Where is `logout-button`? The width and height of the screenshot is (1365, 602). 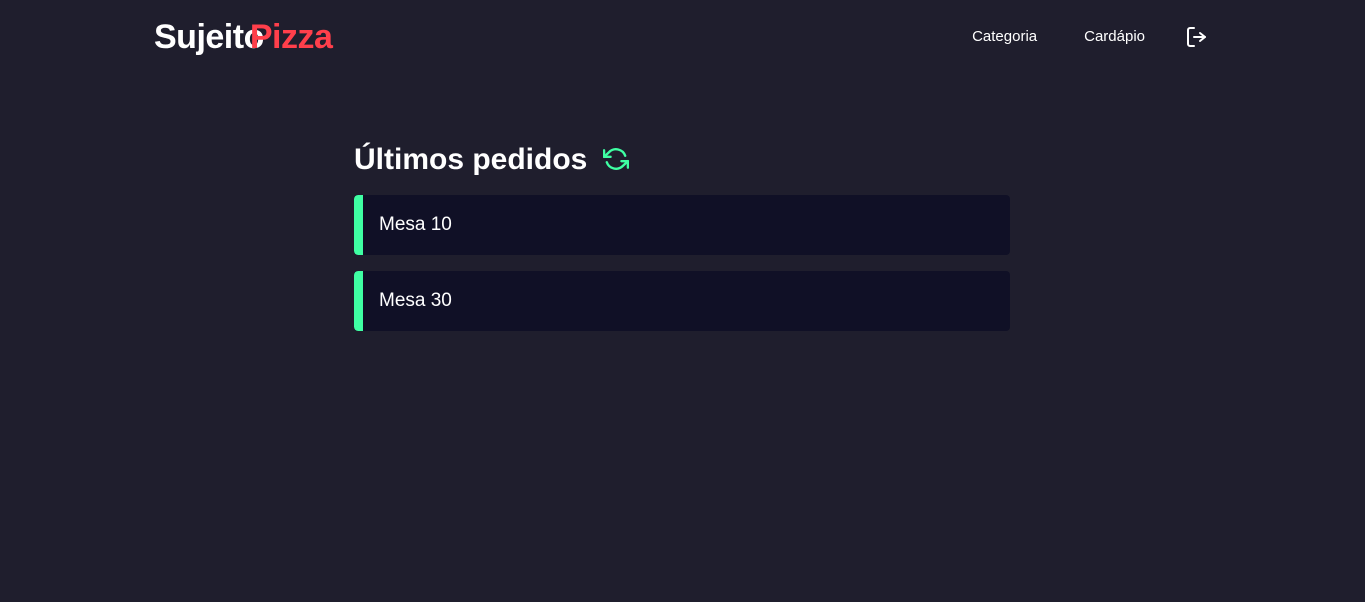 logout-button is located at coordinates (1197, 37).